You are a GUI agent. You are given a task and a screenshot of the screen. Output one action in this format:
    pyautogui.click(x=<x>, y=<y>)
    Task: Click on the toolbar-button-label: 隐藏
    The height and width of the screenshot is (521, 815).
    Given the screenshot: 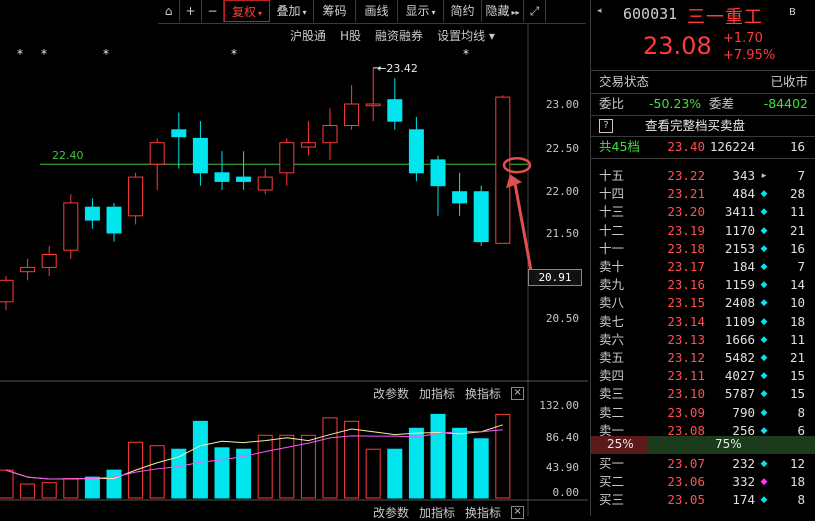 What is the action you would take?
    pyautogui.click(x=497, y=11)
    